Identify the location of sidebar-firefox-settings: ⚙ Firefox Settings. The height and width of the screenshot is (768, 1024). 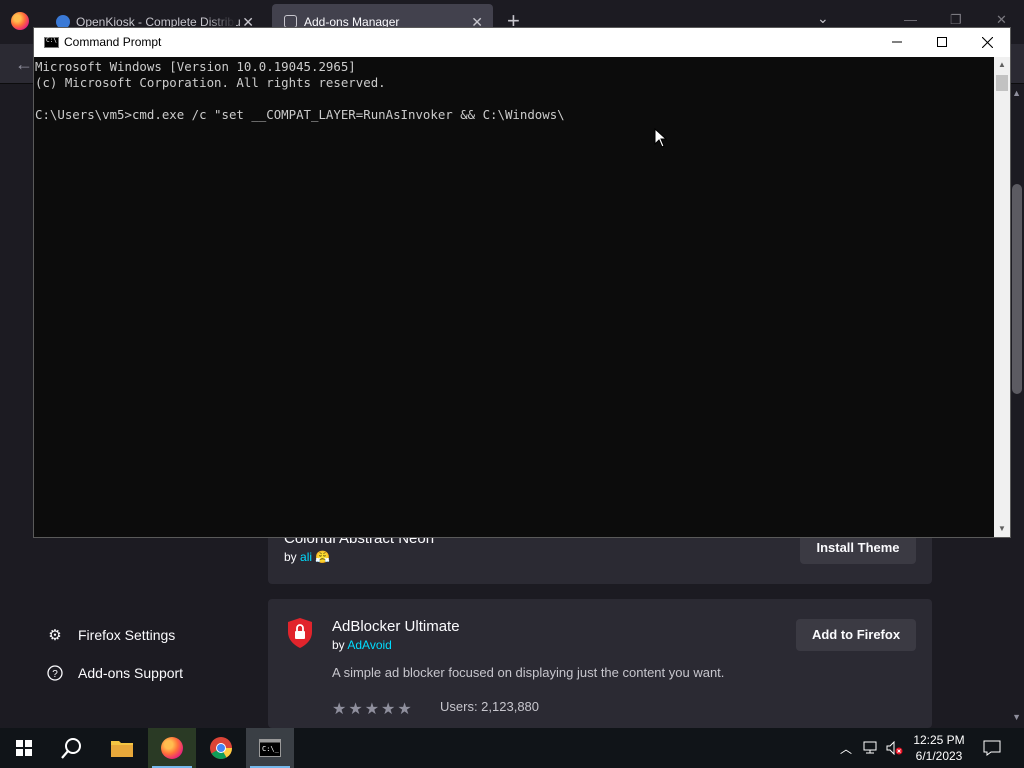
(110, 635).